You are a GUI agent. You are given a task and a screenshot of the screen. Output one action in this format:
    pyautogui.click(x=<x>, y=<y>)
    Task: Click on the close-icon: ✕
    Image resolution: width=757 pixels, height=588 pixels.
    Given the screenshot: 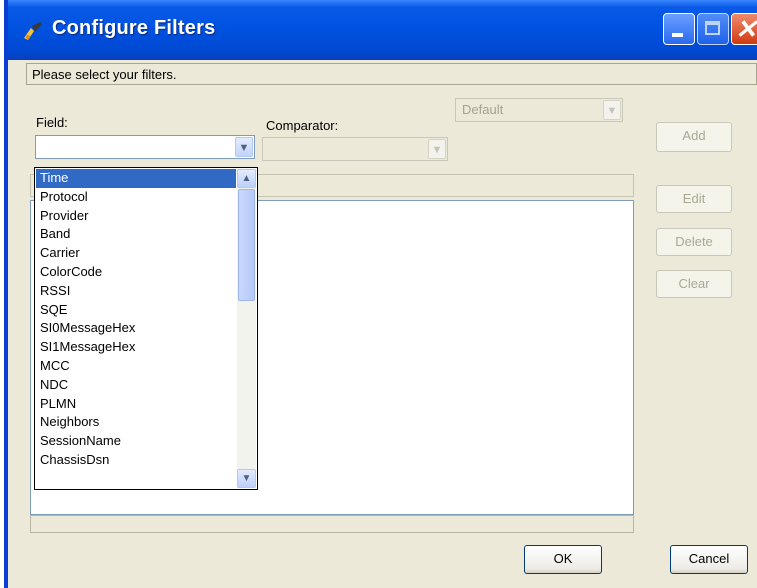 What is the action you would take?
    pyautogui.click(x=746, y=29)
    